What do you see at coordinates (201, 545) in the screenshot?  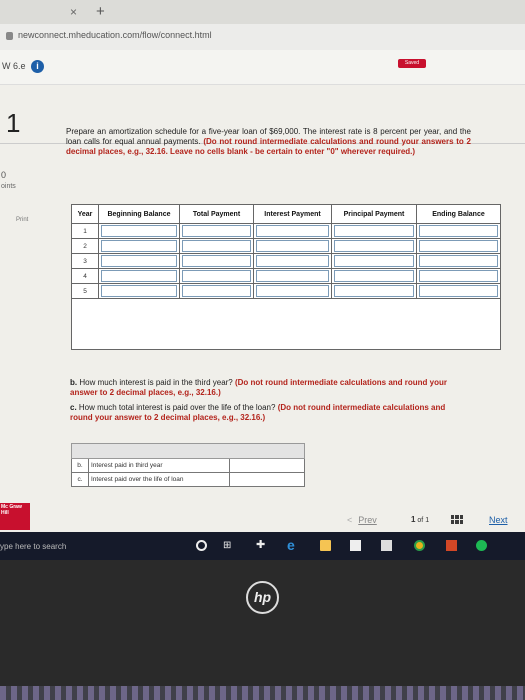 I see `cortana-icon` at bounding box center [201, 545].